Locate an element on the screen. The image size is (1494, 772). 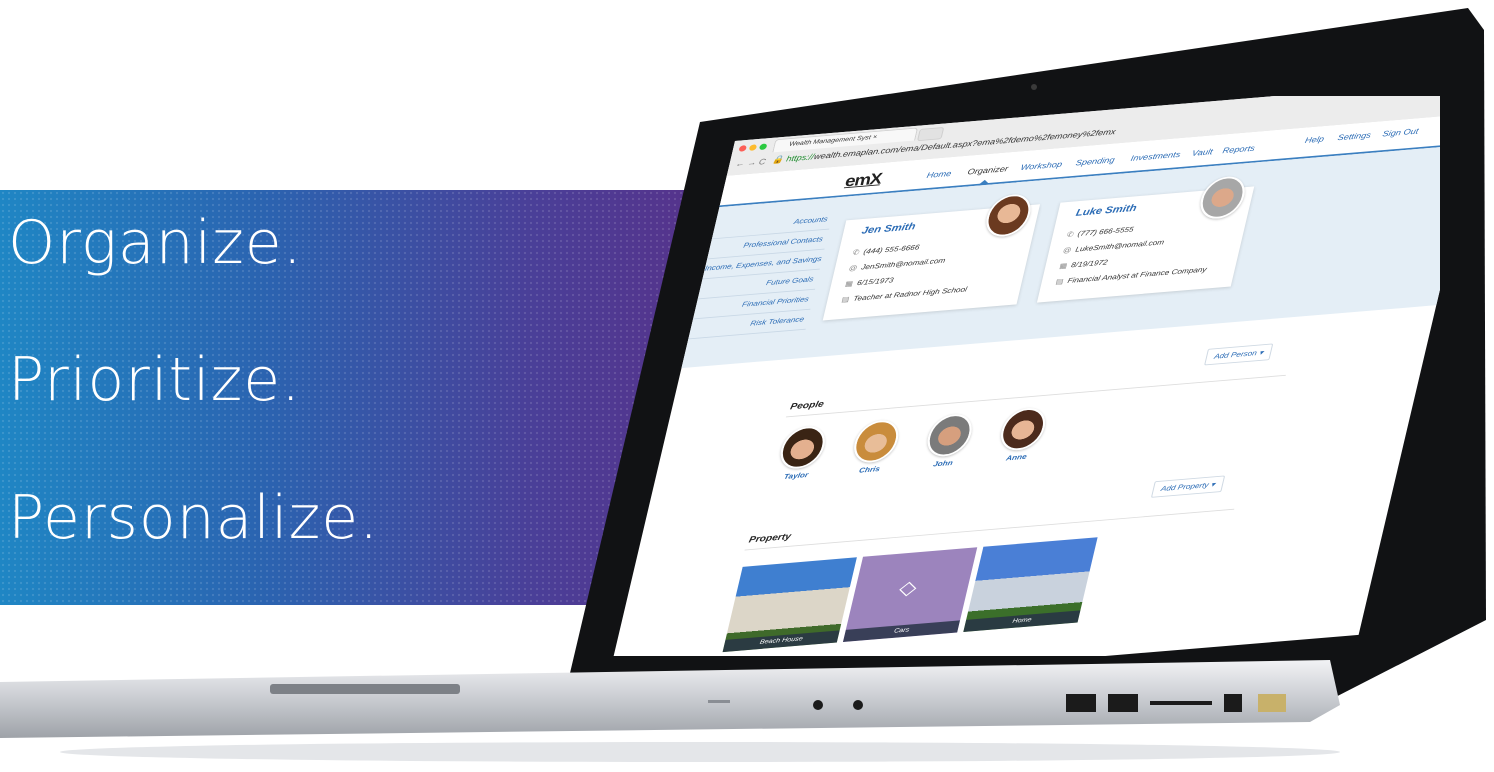
person-item: Chris is located at coordinates (874, 447).